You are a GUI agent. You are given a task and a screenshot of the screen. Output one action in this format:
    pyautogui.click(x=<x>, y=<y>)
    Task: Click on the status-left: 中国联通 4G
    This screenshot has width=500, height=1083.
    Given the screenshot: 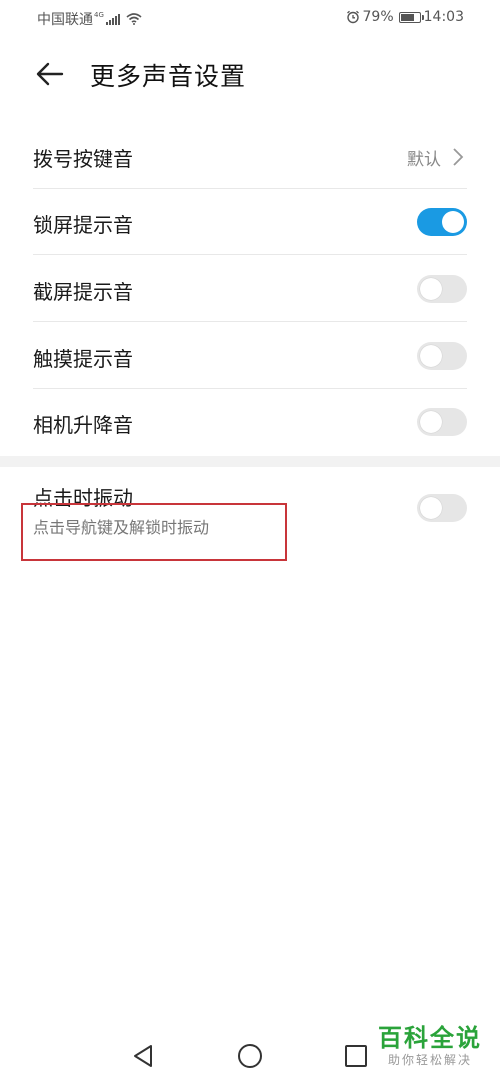 What is the action you would take?
    pyautogui.click(x=89, y=19)
    